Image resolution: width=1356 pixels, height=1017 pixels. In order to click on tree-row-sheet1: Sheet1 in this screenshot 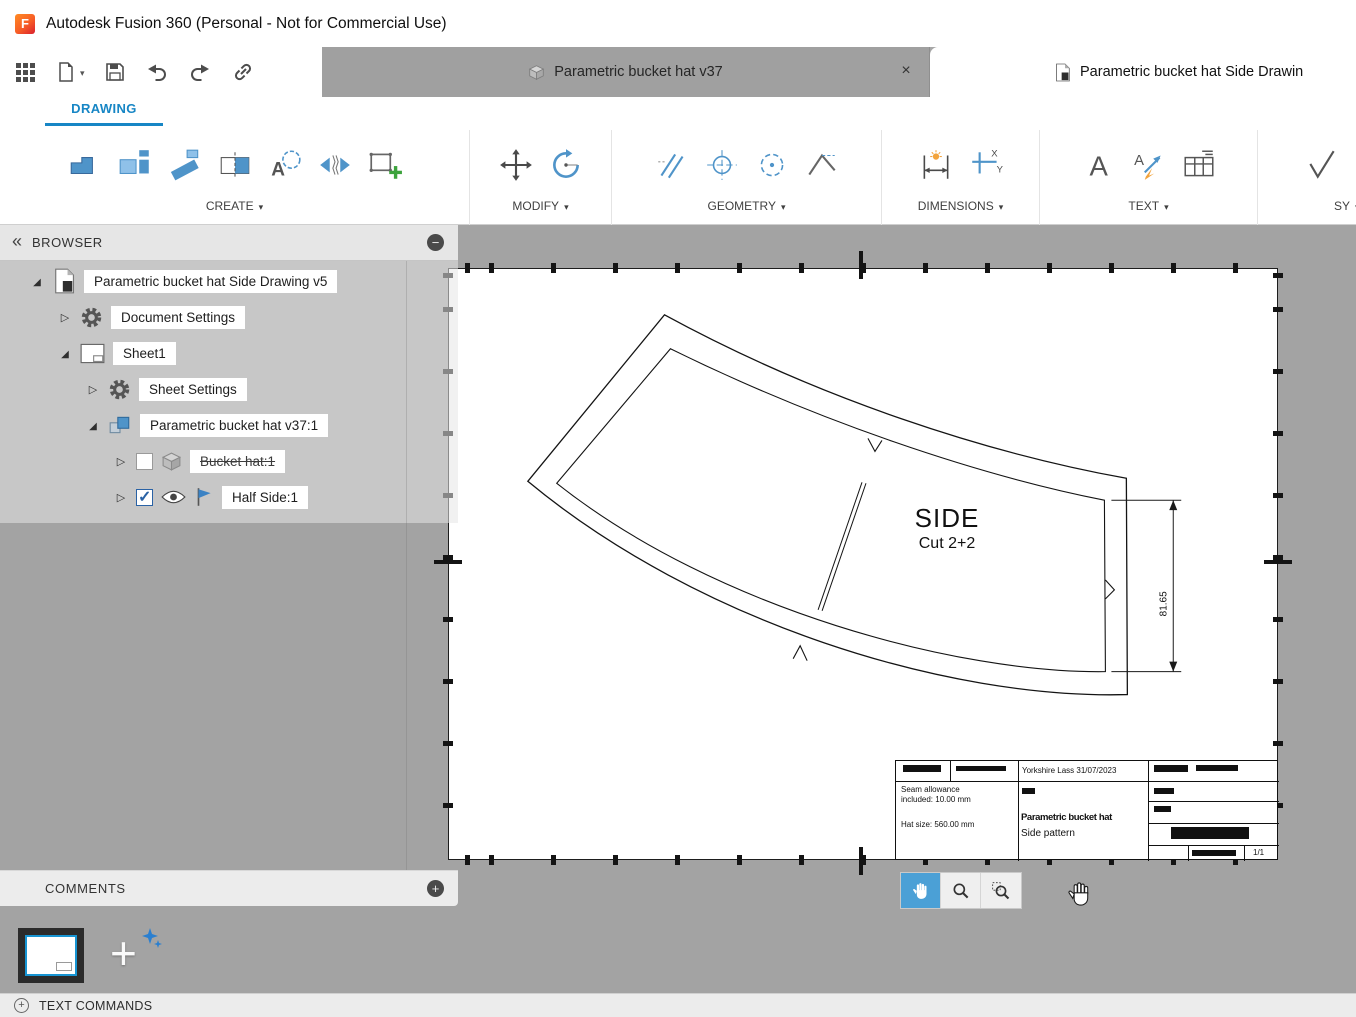, I will do `click(229, 353)`.